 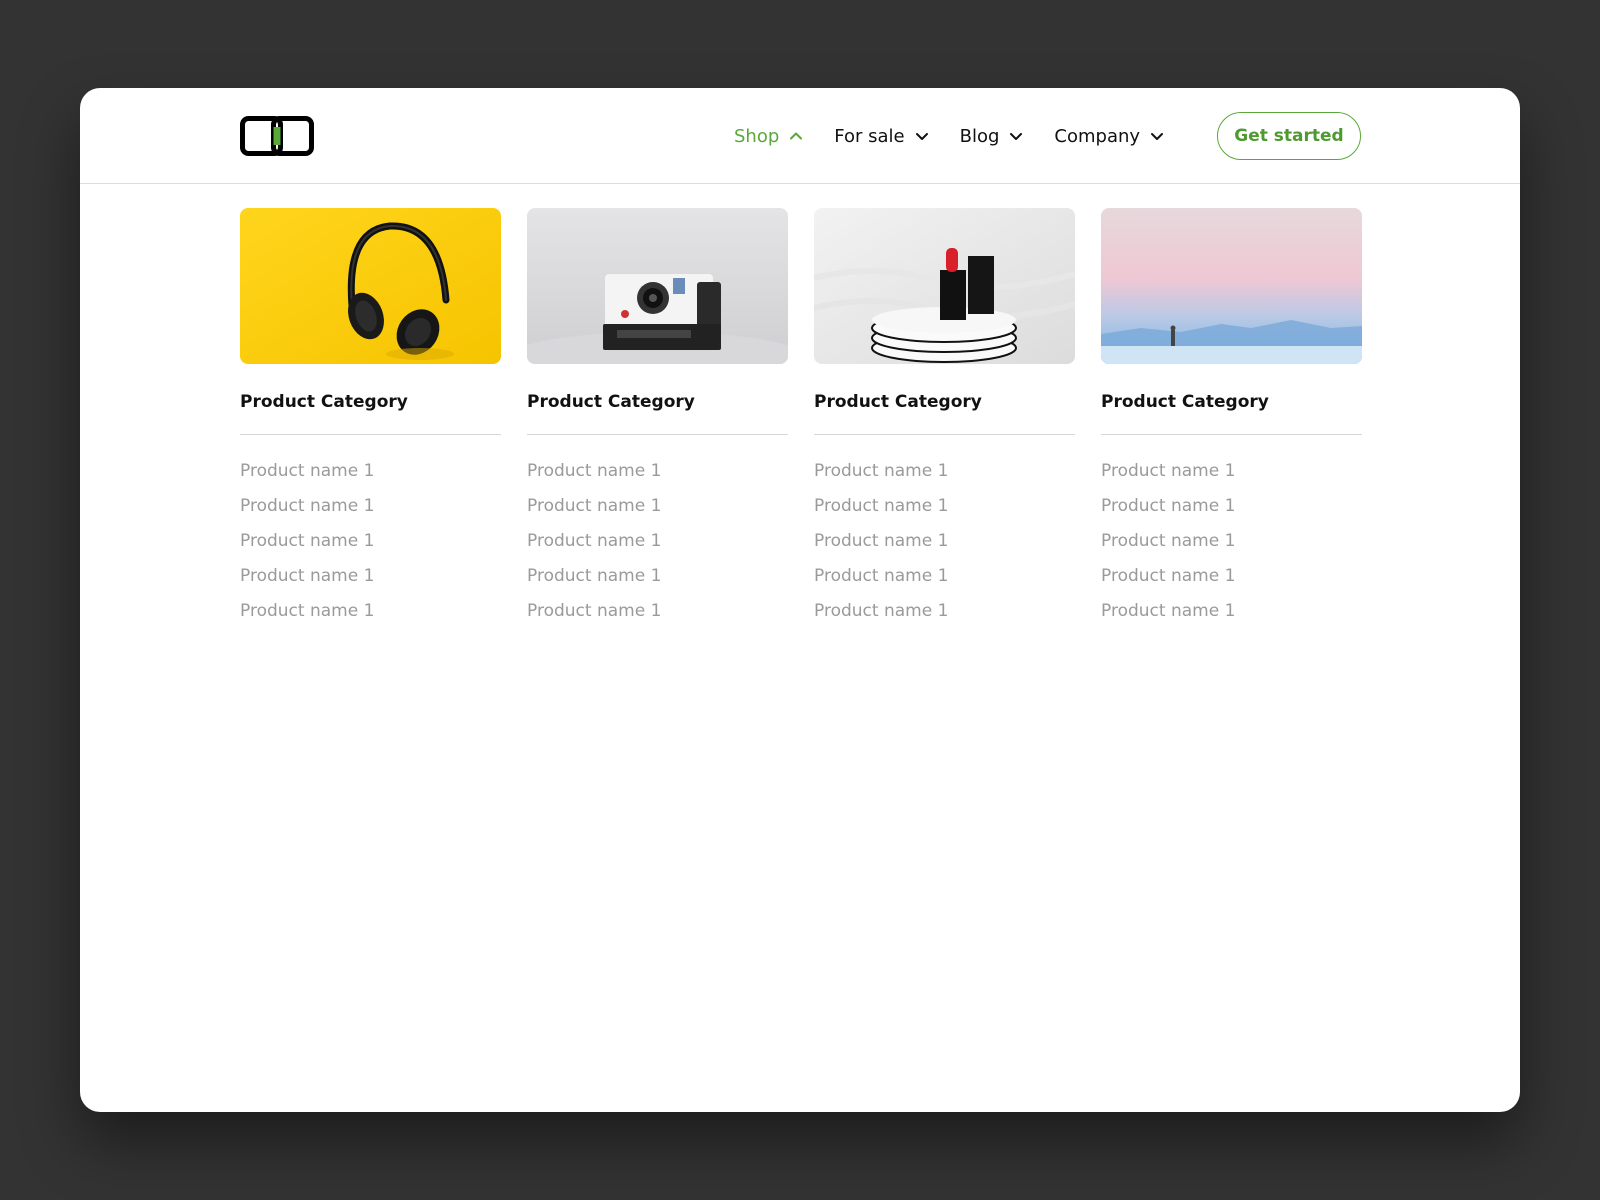 I want to click on category-image-lipstick, so click(x=944, y=286).